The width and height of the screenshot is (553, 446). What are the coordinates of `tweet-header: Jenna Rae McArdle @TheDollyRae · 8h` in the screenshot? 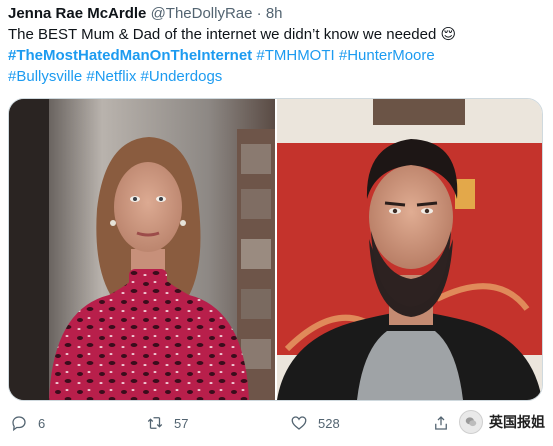 It's located at (145, 14).